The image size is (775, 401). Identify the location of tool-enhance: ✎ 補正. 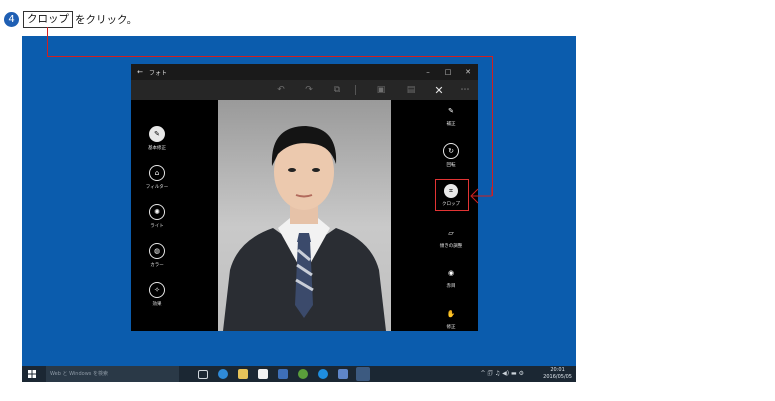
(451, 115).